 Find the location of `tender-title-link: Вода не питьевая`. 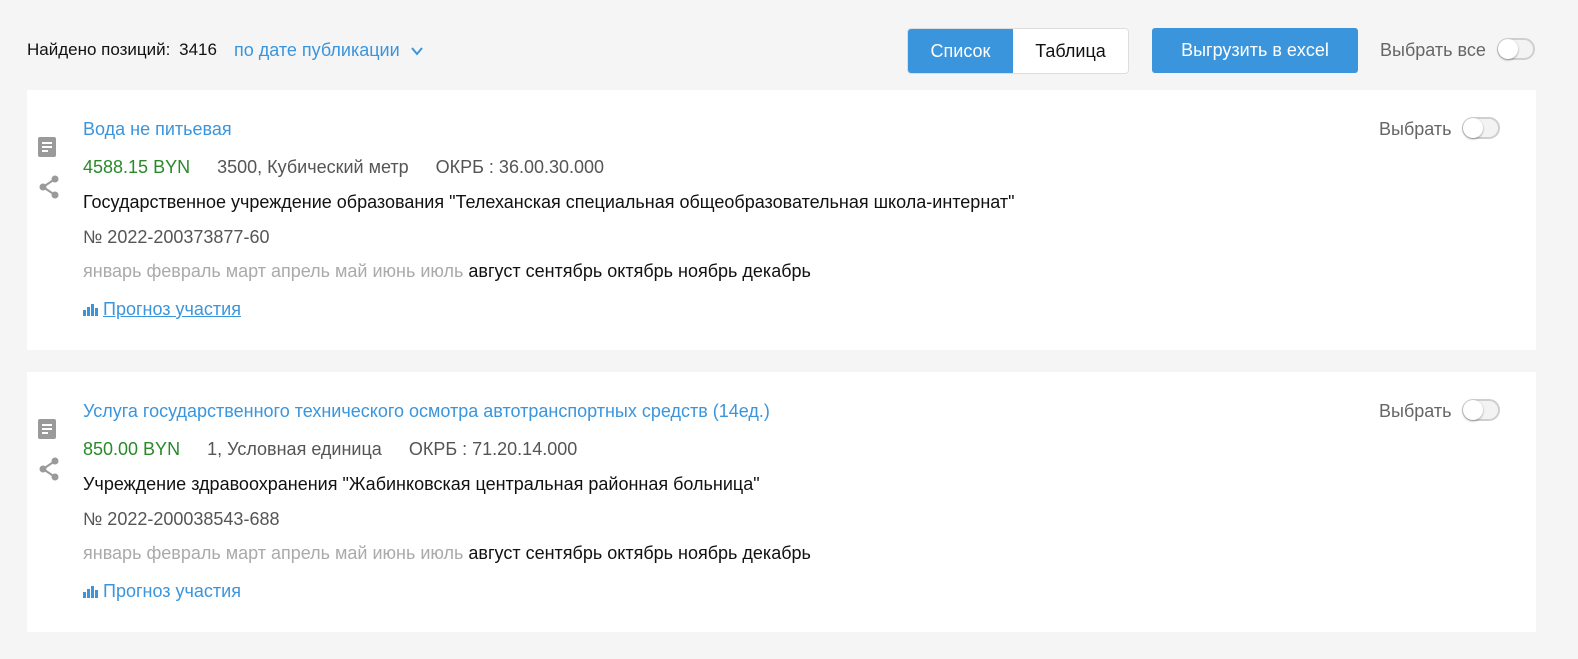

tender-title-link: Вода не питьевая is located at coordinates (157, 129).